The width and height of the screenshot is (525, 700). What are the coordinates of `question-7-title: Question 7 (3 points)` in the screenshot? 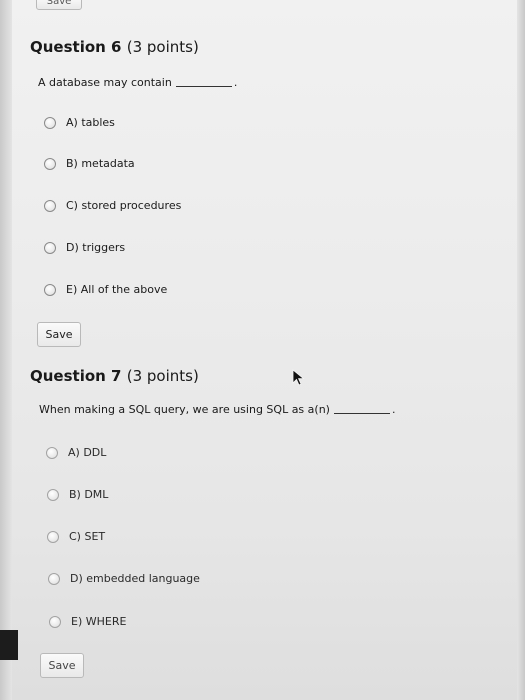 It's located at (114, 376).